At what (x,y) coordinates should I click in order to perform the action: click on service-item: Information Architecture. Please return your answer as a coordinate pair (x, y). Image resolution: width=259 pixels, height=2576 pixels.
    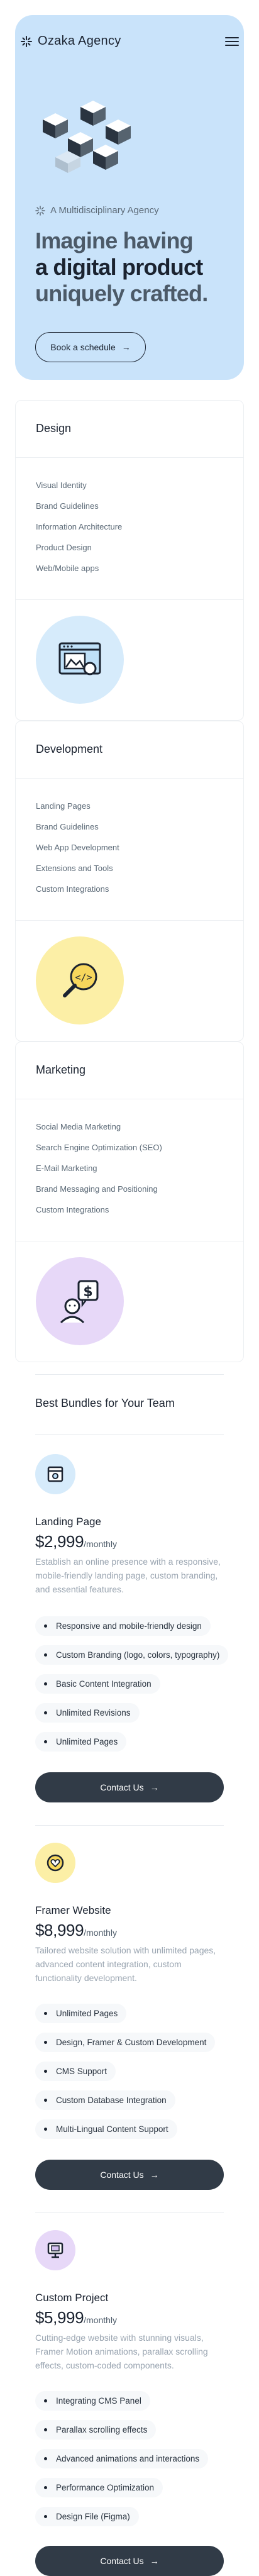
    Looking at the image, I should click on (79, 526).